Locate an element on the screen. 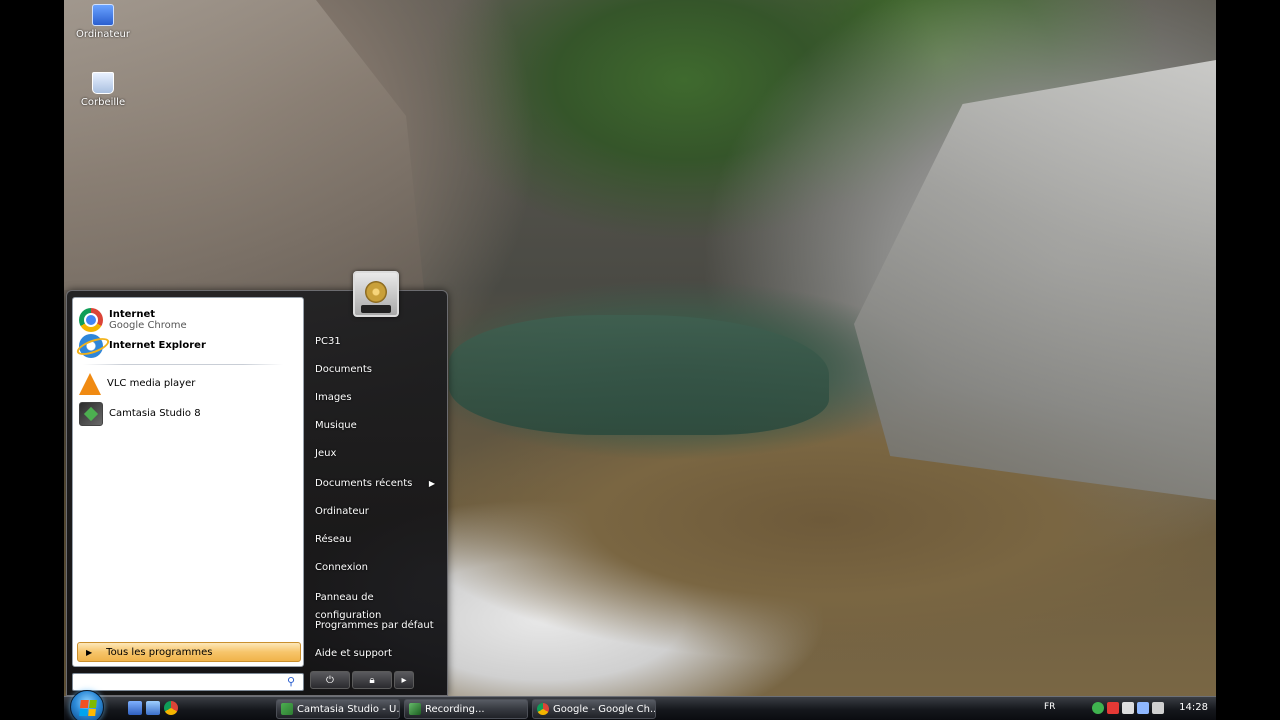 Image resolution: width=1280 pixels, height=720 pixels. desktop-icon-label: Ordinateur is located at coordinates (103, 34).